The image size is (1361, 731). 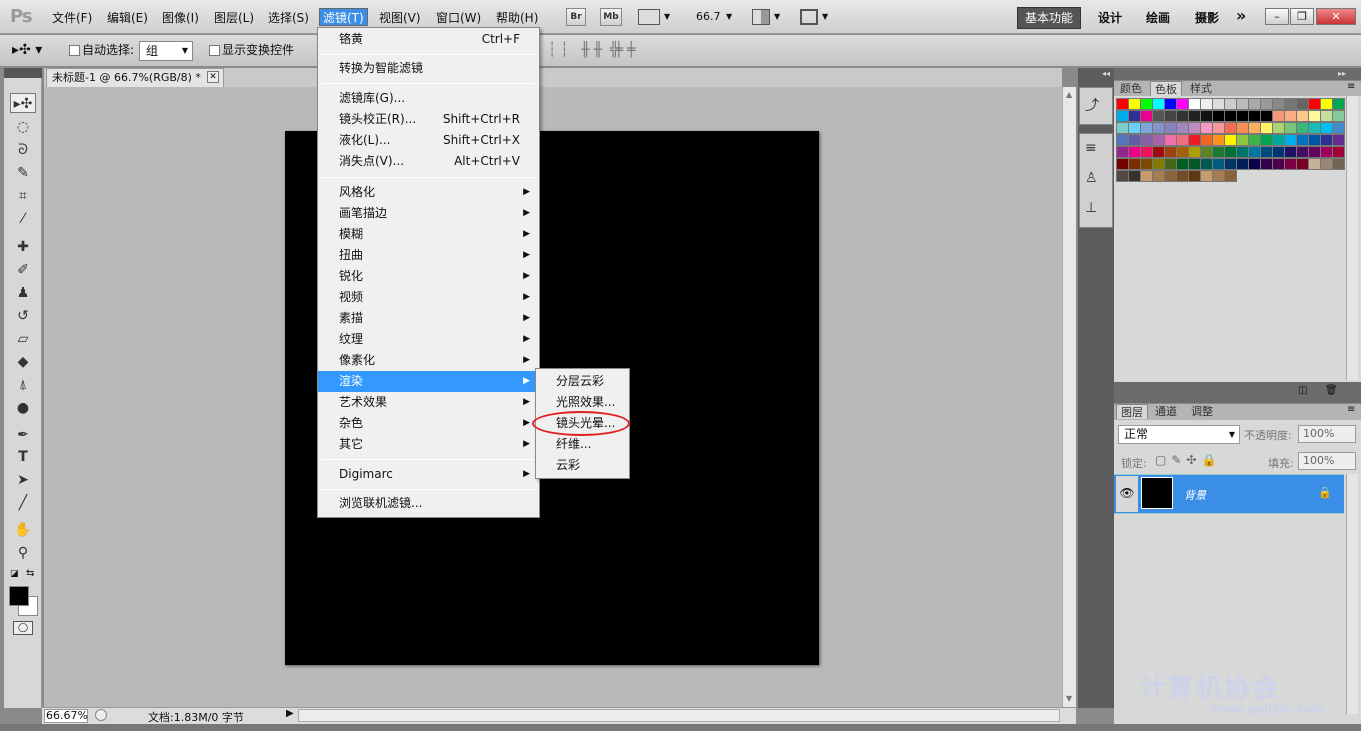 What do you see at coordinates (428, 213) in the screenshot?
I see `filter-menu-item: 画笔描边 ▶` at bounding box center [428, 213].